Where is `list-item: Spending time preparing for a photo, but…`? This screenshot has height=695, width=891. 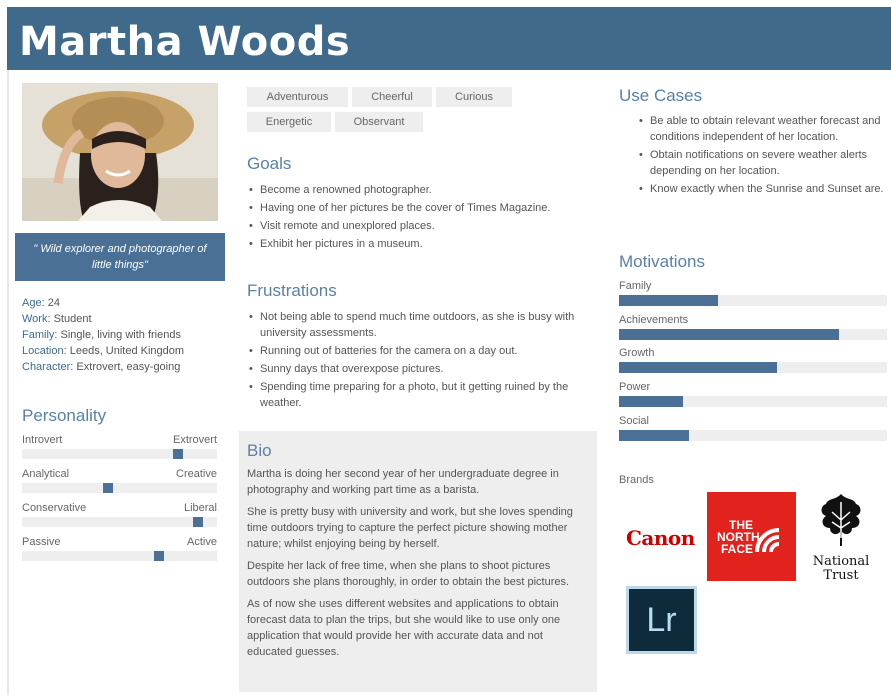 list-item: Spending time preparing for a photo, but… is located at coordinates (419, 395).